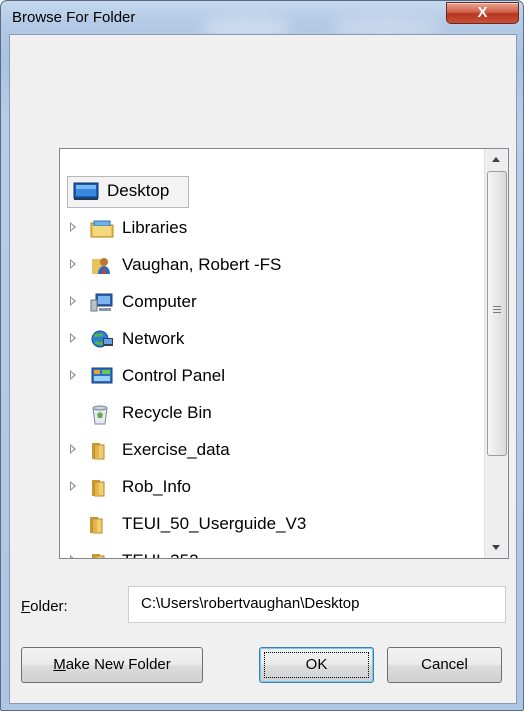  What do you see at coordinates (101, 265) in the screenshot?
I see `user-folder-icon` at bounding box center [101, 265].